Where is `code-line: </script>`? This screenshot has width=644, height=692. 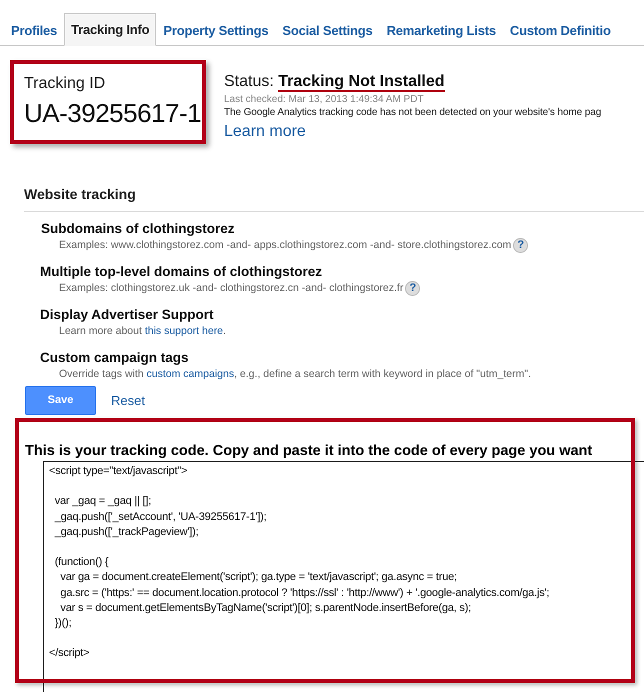 code-line: </script> is located at coordinates (69, 654).